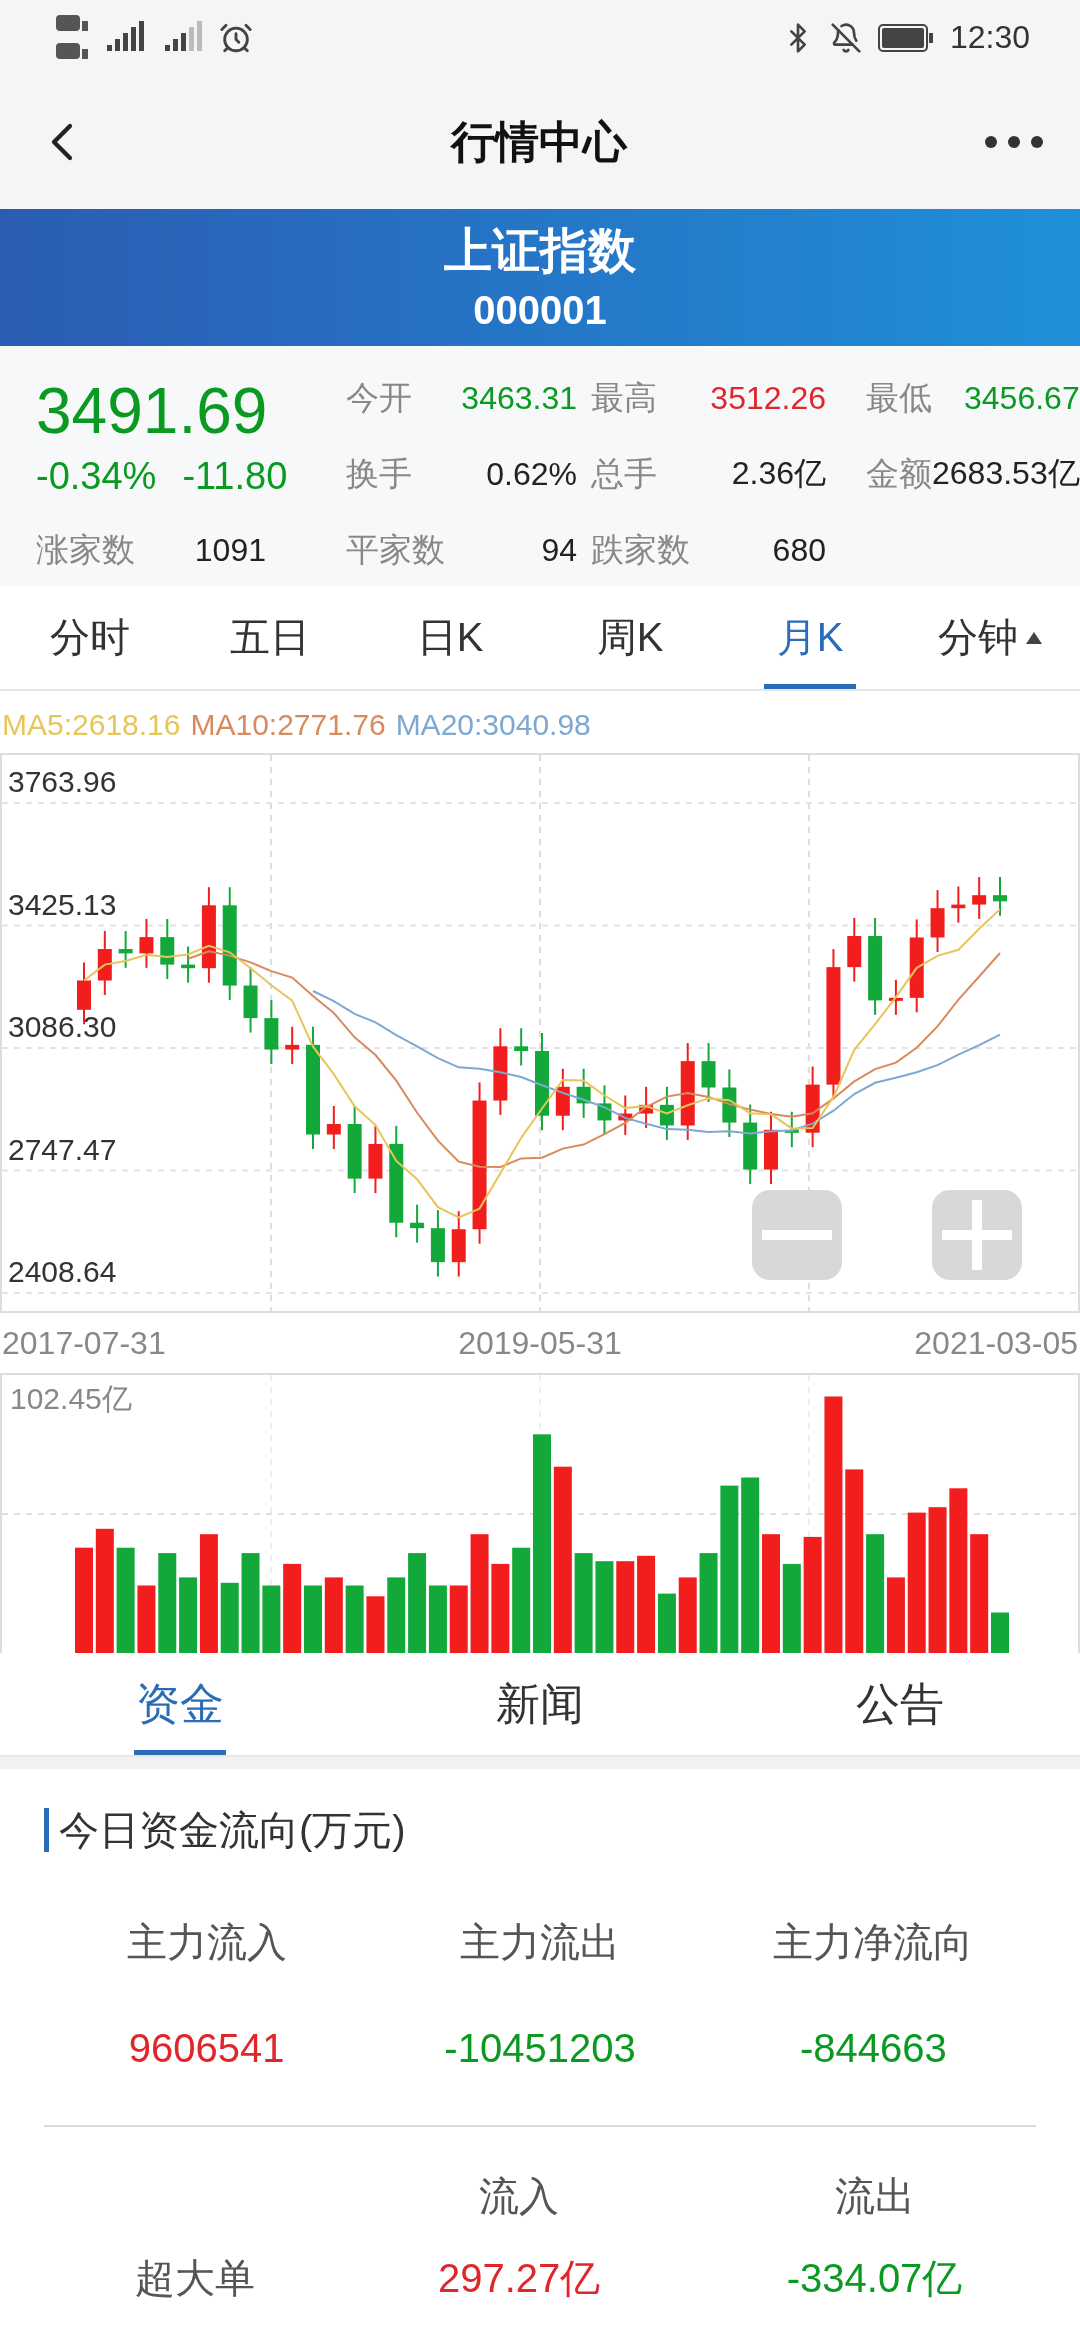 The height and width of the screenshot is (2340, 1080). I want to click on flow-label: 主力流出, so click(540, 1942).